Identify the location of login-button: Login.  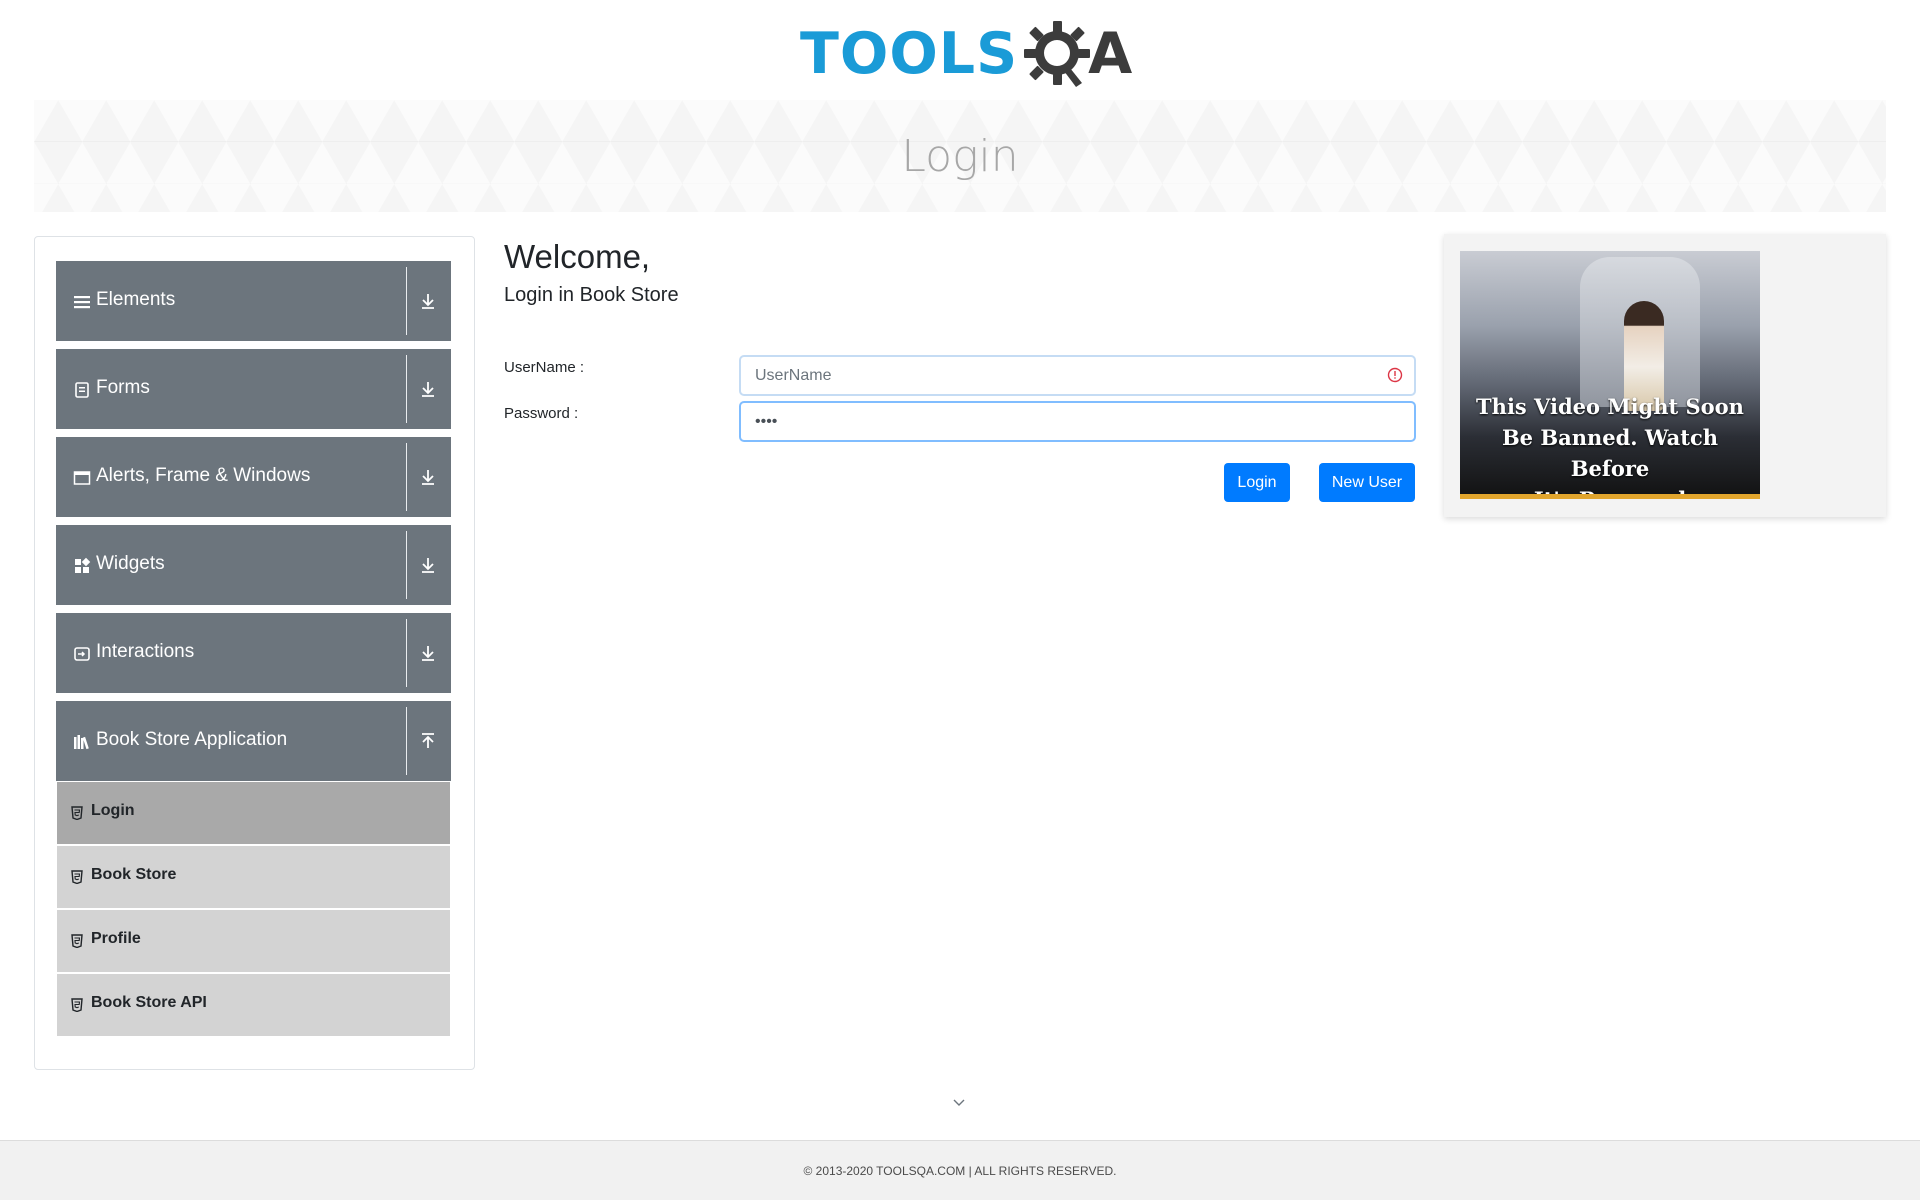
(1257, 482).